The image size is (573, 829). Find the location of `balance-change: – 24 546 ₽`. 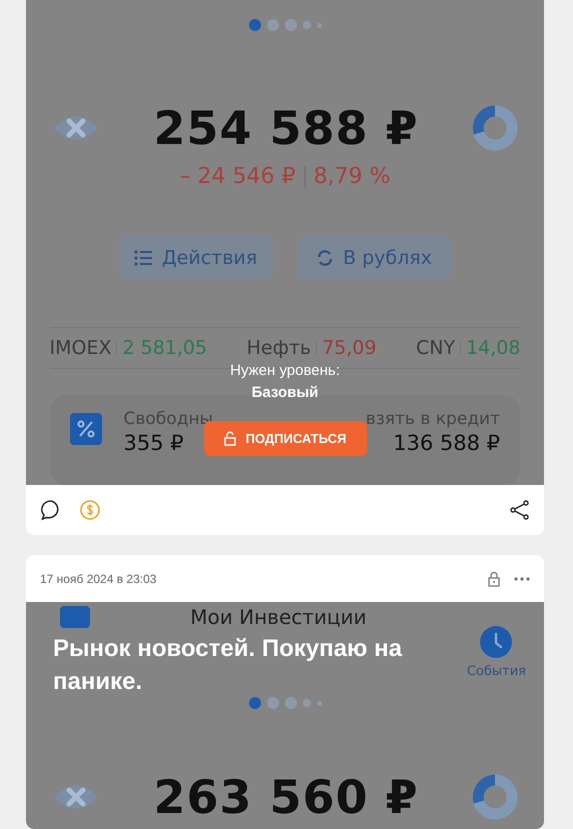

balance-change: – 24 546 ₽ is located at coordinates (238, 176).